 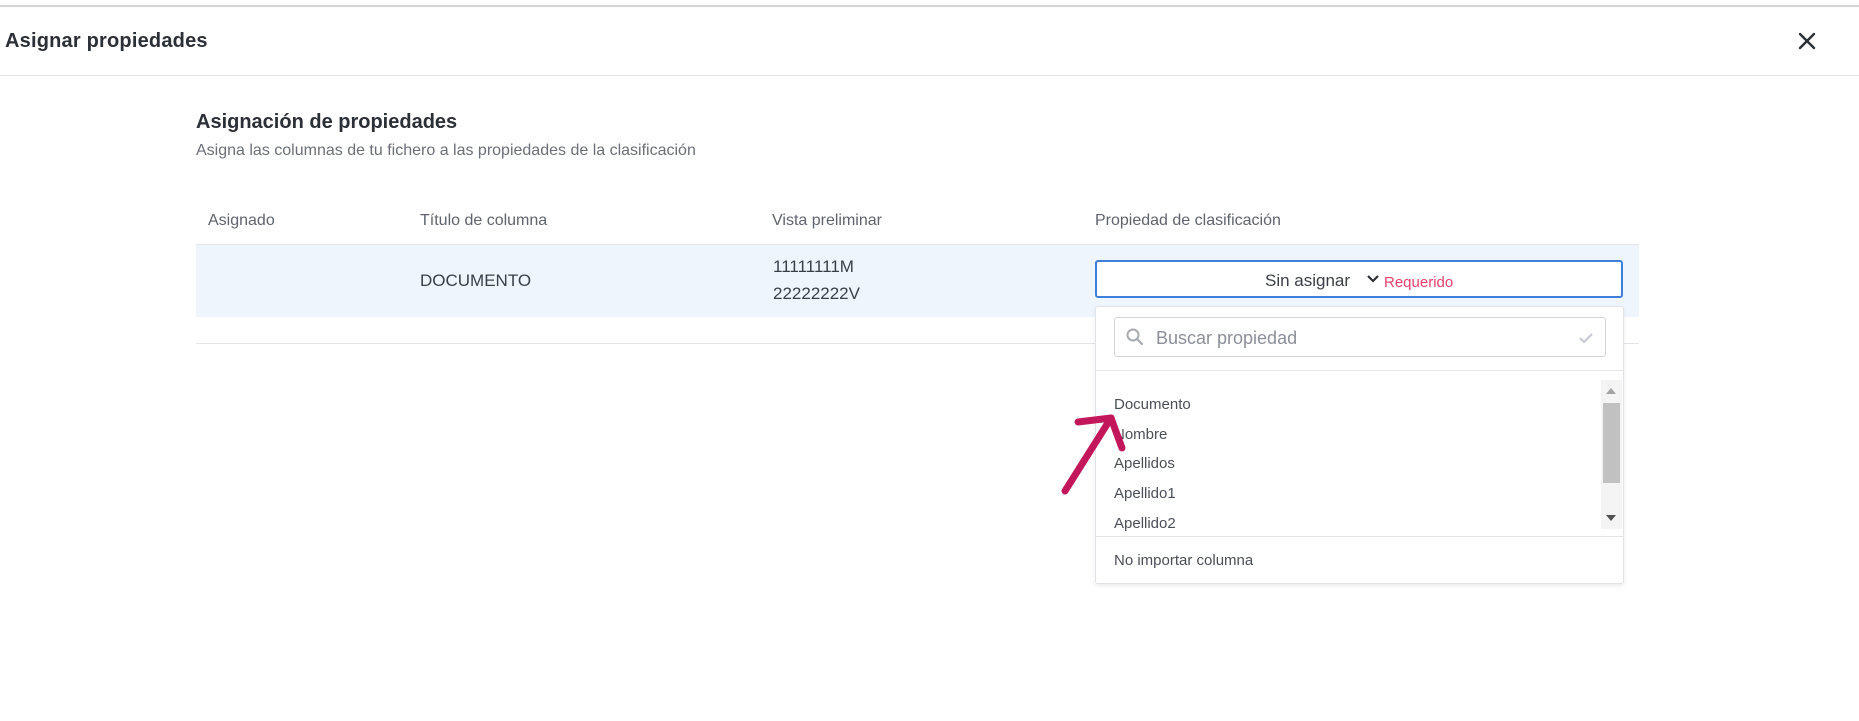 What do you see at coordinates (1611, 443) in the screenshot?
I see `scroll-thumb` at bounding box center [1611, 443].